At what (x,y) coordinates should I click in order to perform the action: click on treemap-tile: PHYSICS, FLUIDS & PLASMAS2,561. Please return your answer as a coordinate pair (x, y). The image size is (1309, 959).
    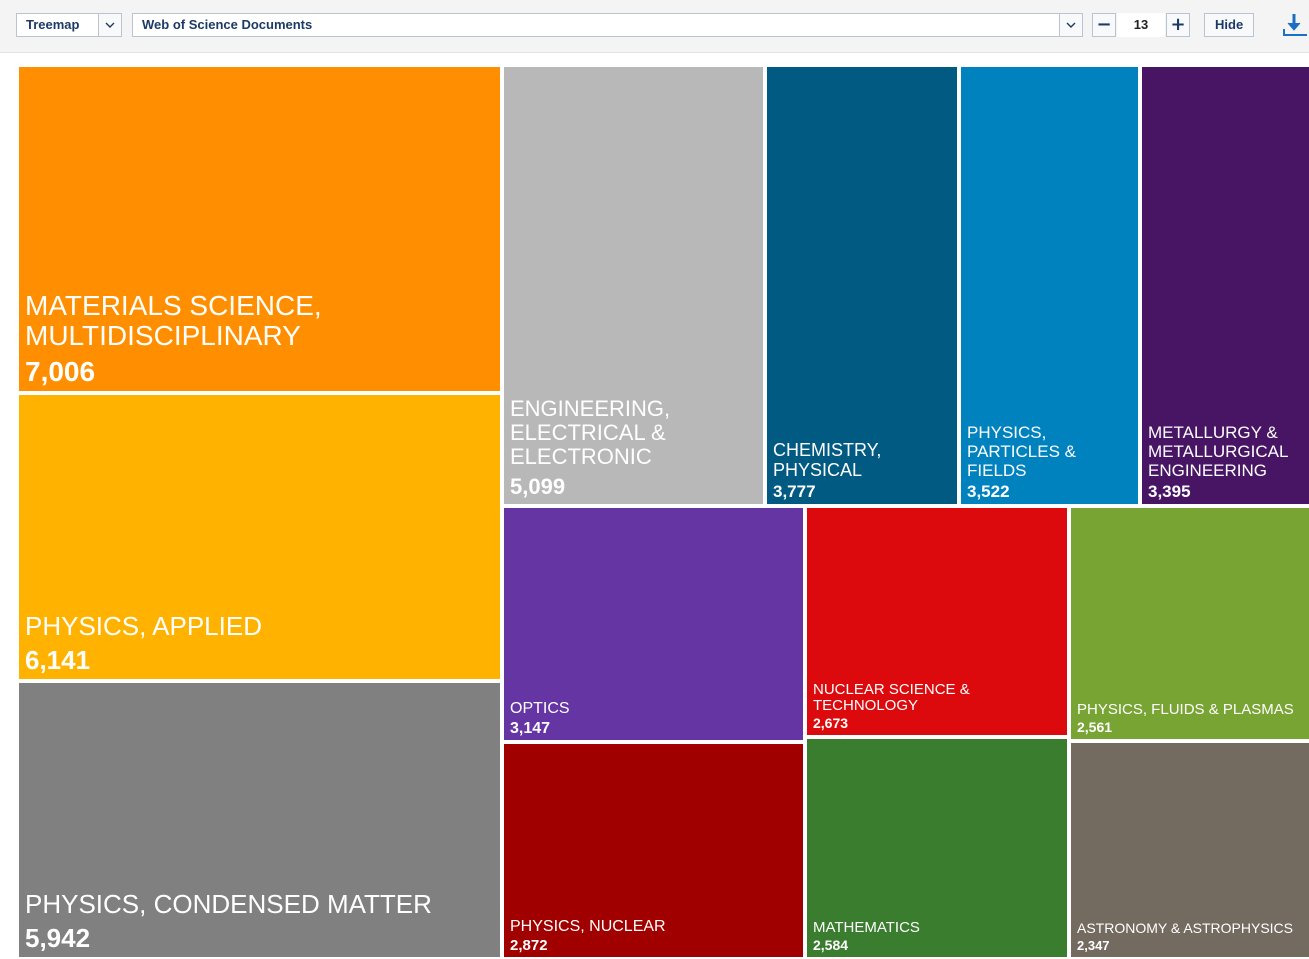
    Looking at the image, I should click on (1190, 623).